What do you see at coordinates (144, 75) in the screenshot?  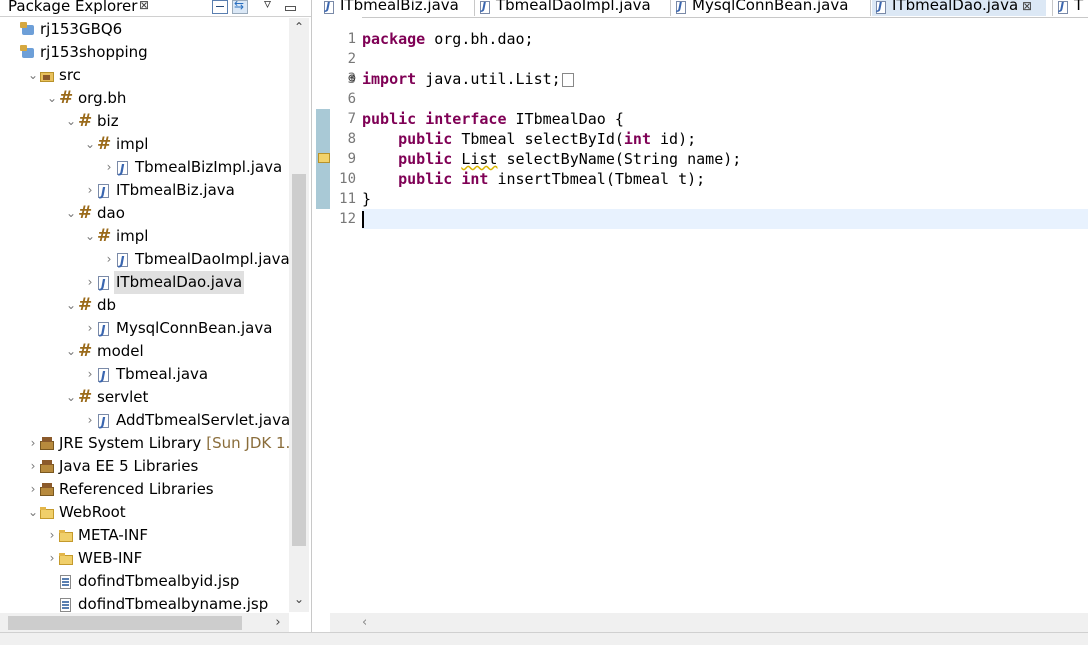 I see `tree-item: ⌄ src` at bounding box center [144, 75].